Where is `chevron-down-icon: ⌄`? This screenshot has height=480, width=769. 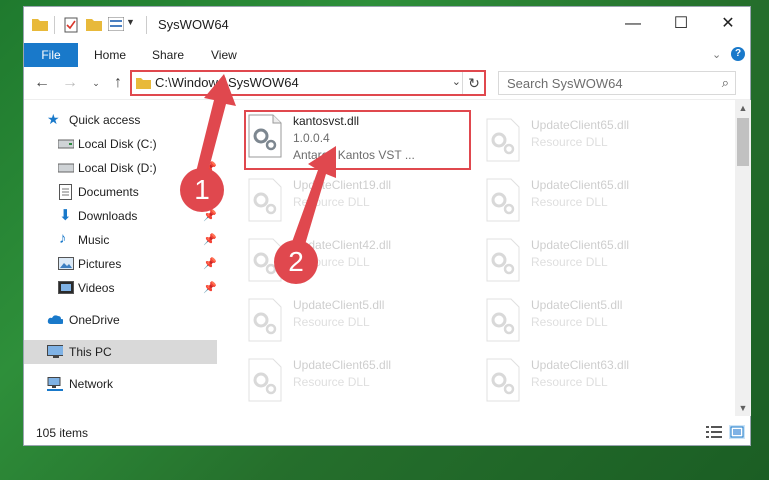
chevron-down-icon: ⌄ is located at coordinates (716, 54).